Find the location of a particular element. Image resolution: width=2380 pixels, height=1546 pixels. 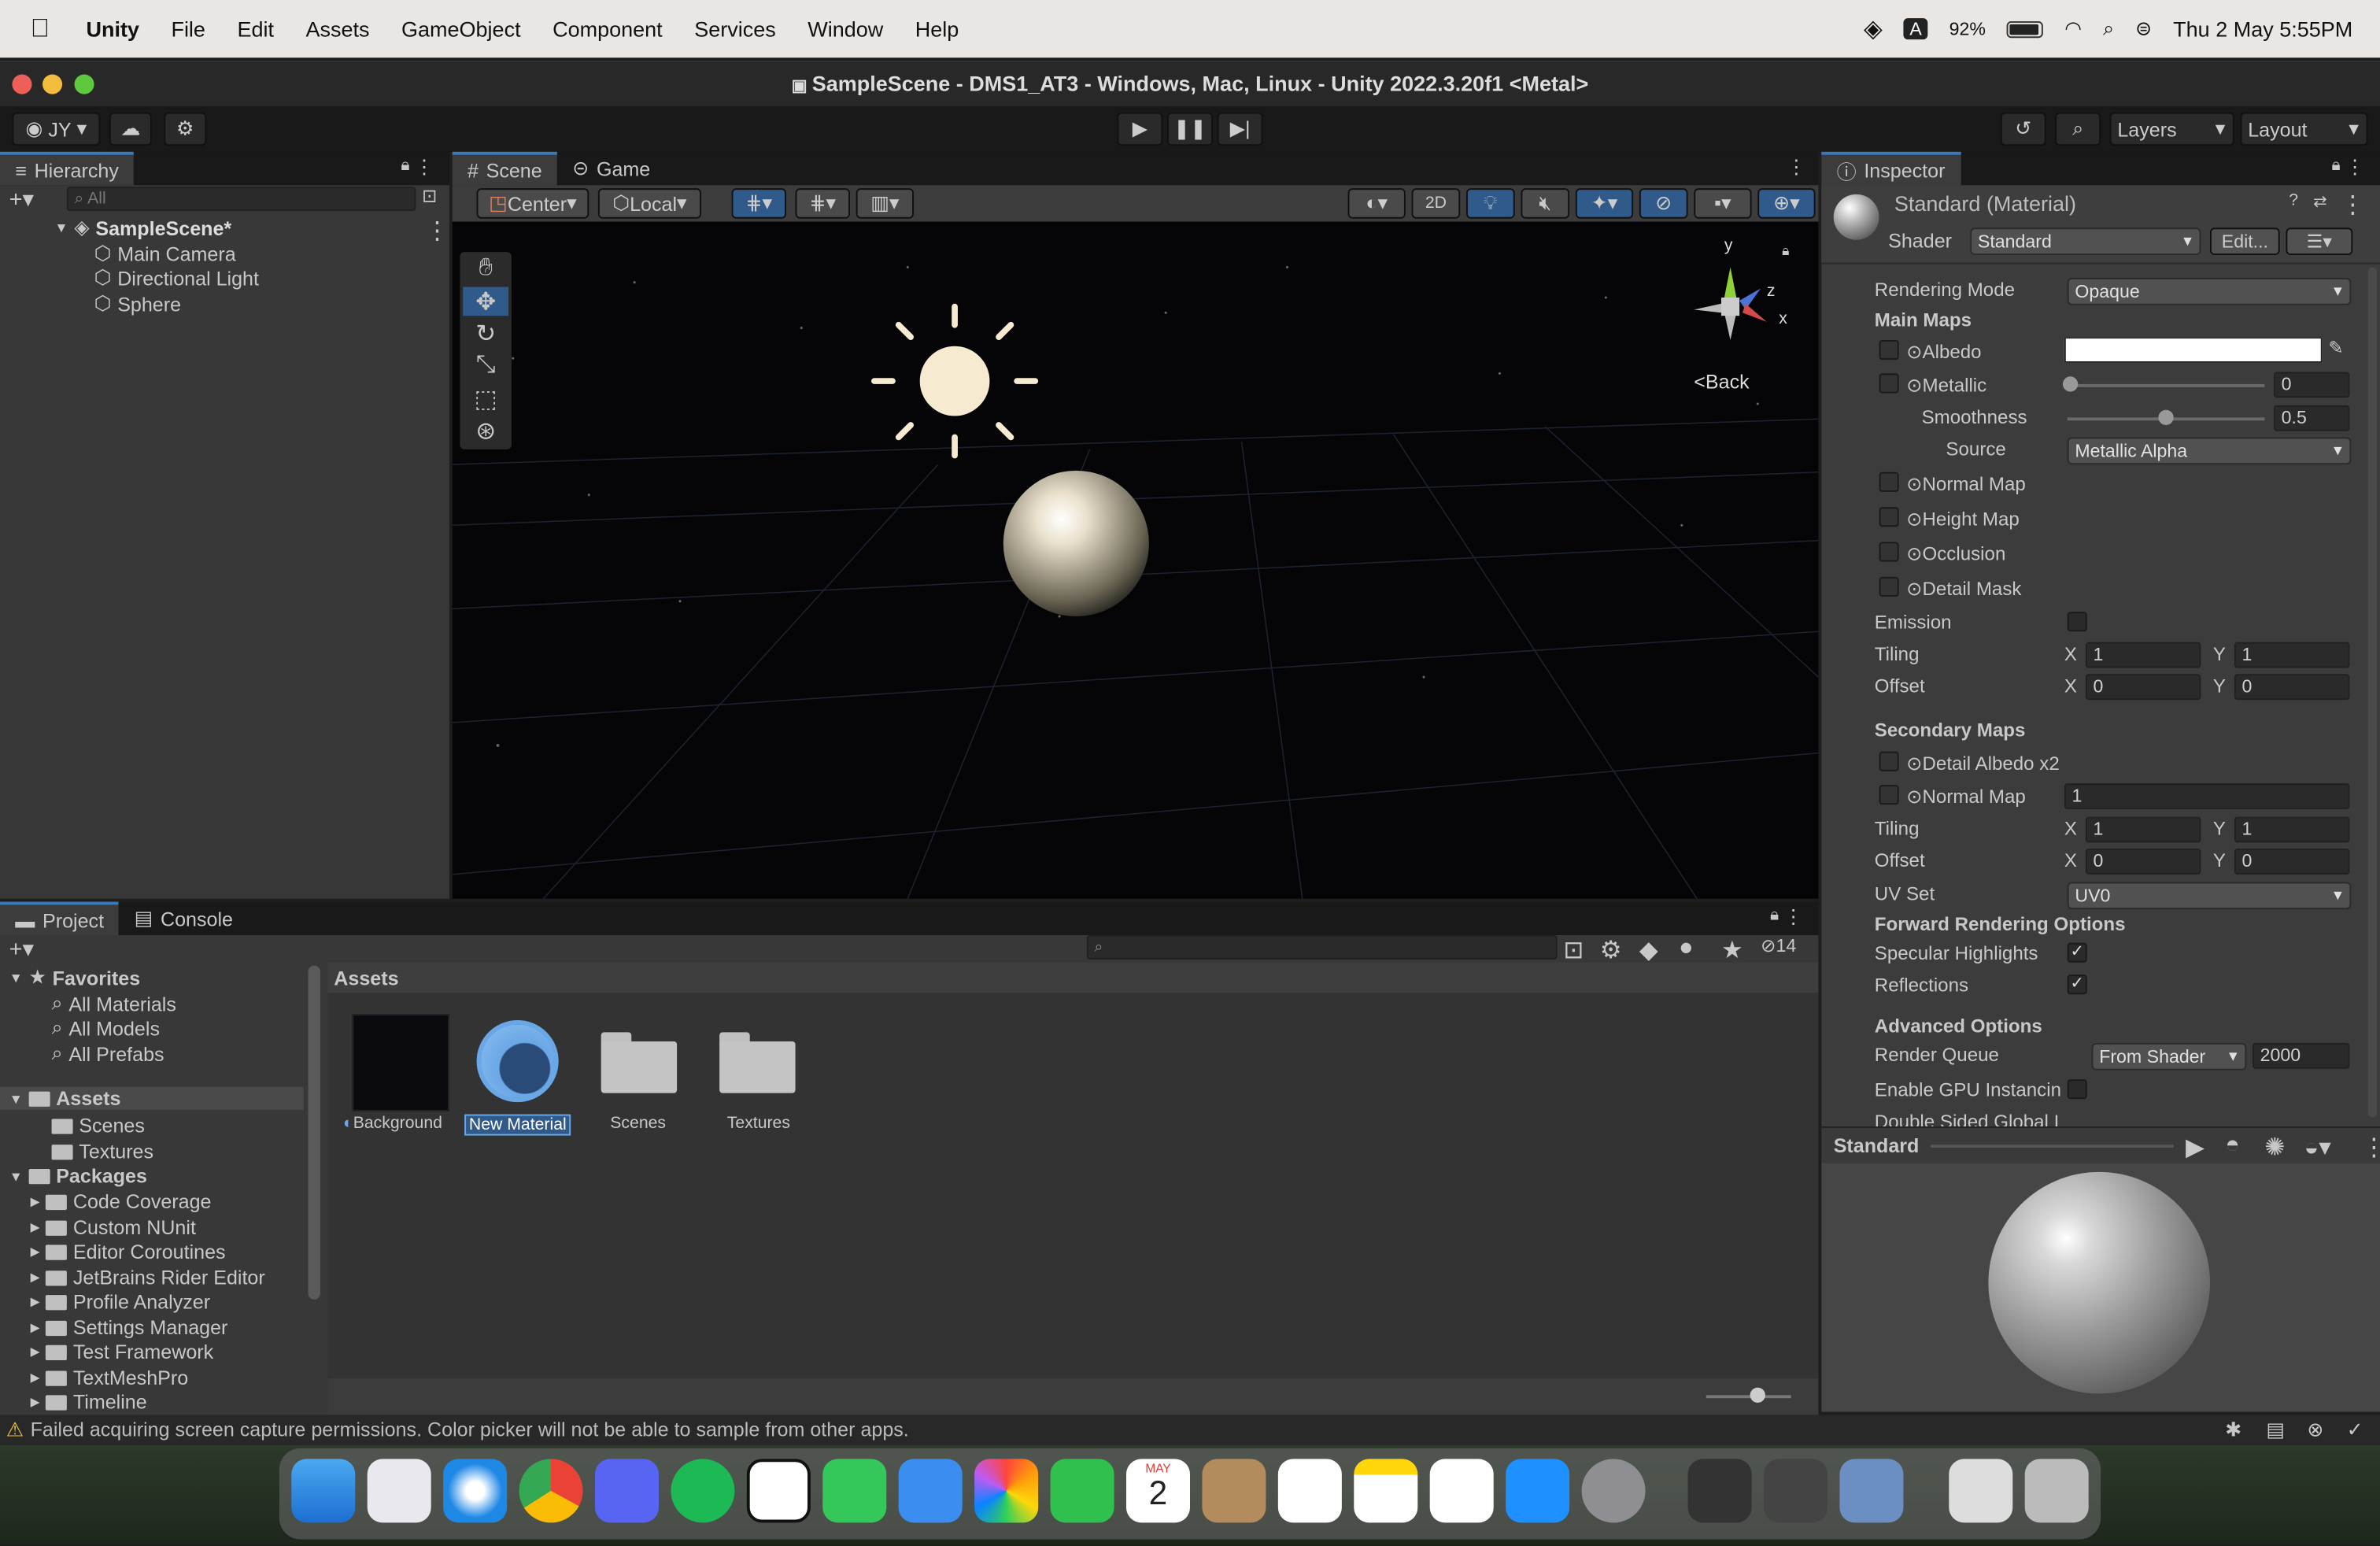

menu-component: Component is located at coordinates (607, 29).